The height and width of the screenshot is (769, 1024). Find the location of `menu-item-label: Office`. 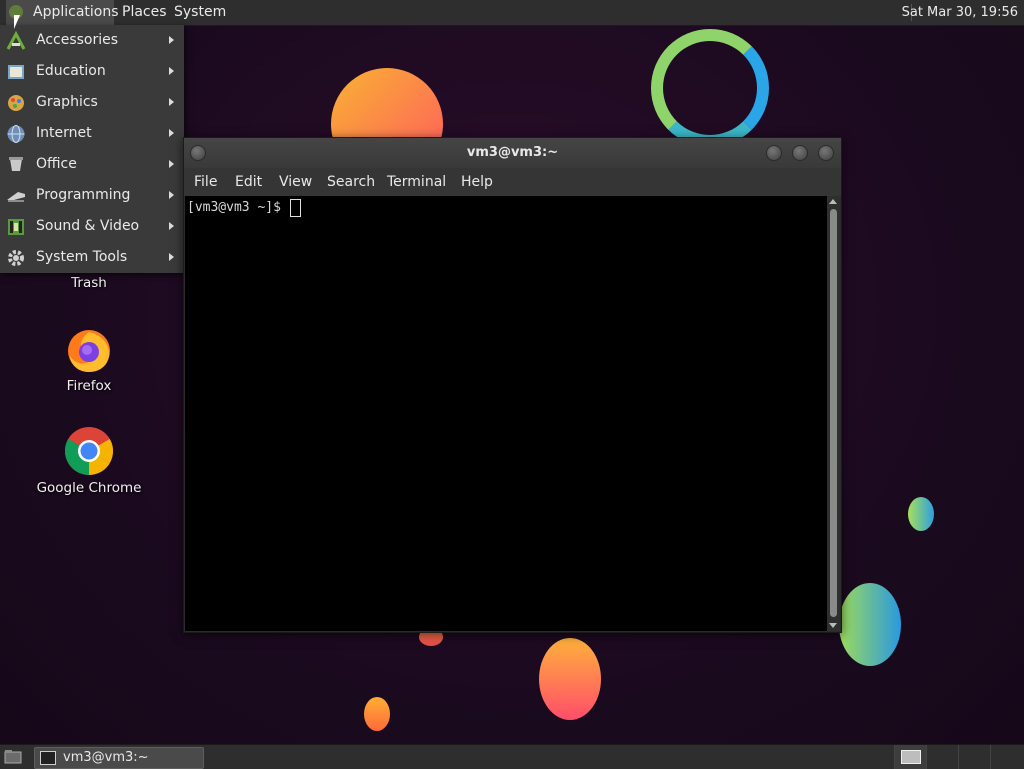

menu-item-label: Office is located at coordinates (56, 164).